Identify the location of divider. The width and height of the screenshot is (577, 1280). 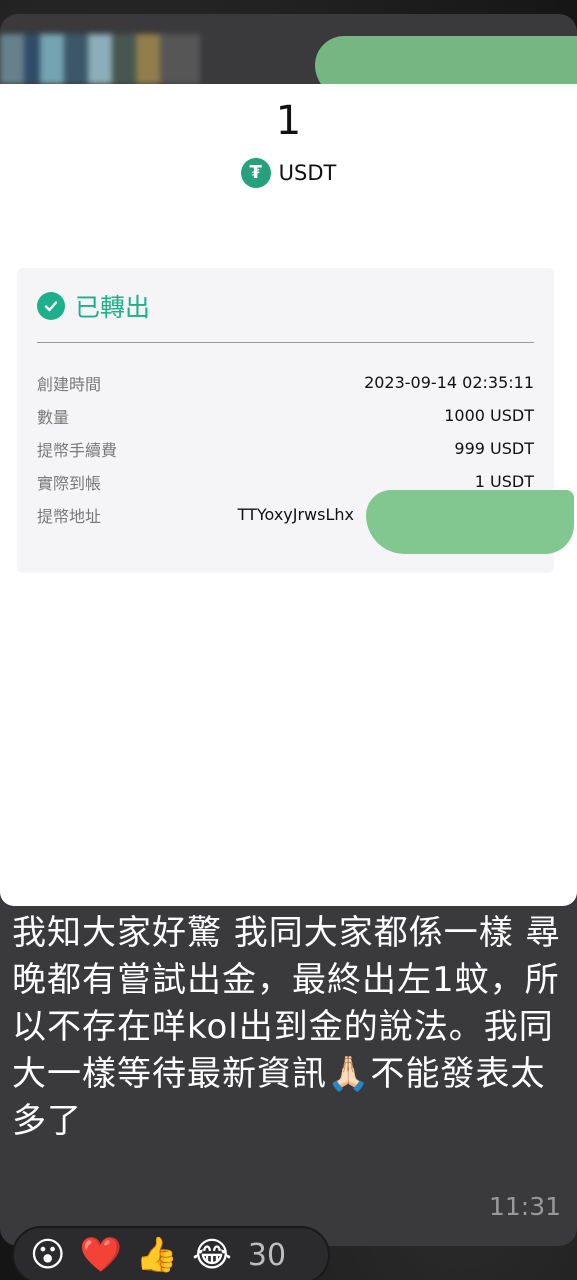
(285, 342).